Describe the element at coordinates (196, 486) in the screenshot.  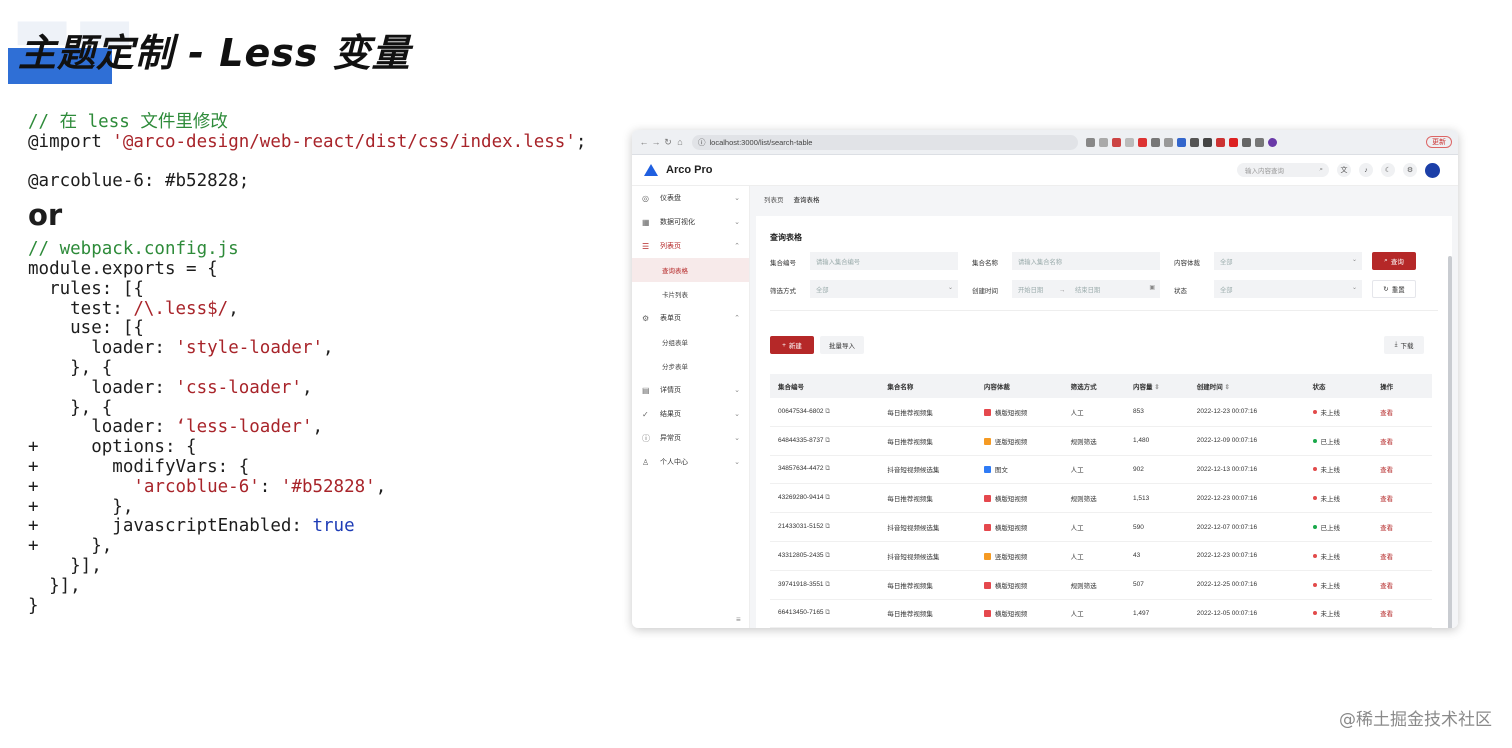
I see `code-token: 'arcoblue-6'` at that location.